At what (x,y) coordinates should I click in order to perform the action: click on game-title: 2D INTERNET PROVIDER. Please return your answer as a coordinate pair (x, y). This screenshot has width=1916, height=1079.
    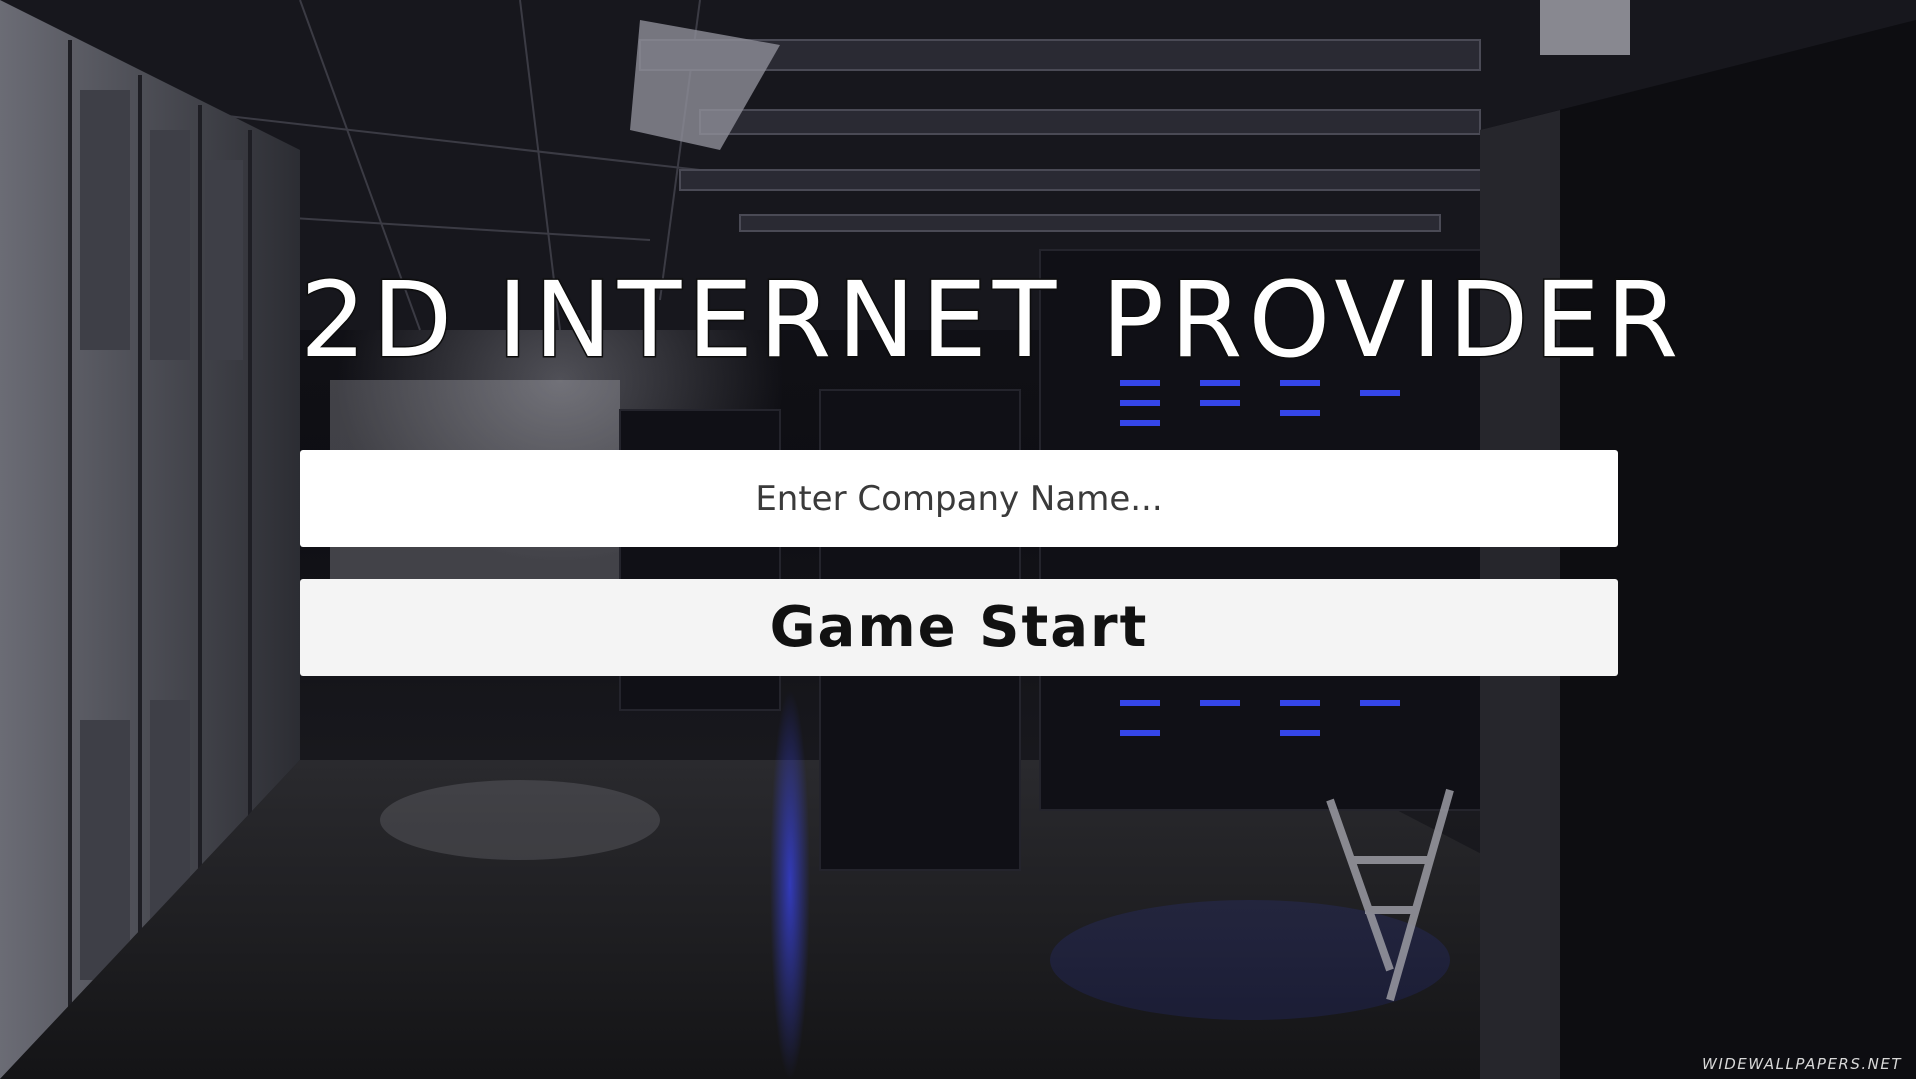
    Looking at the image, I should click on (992, 320).